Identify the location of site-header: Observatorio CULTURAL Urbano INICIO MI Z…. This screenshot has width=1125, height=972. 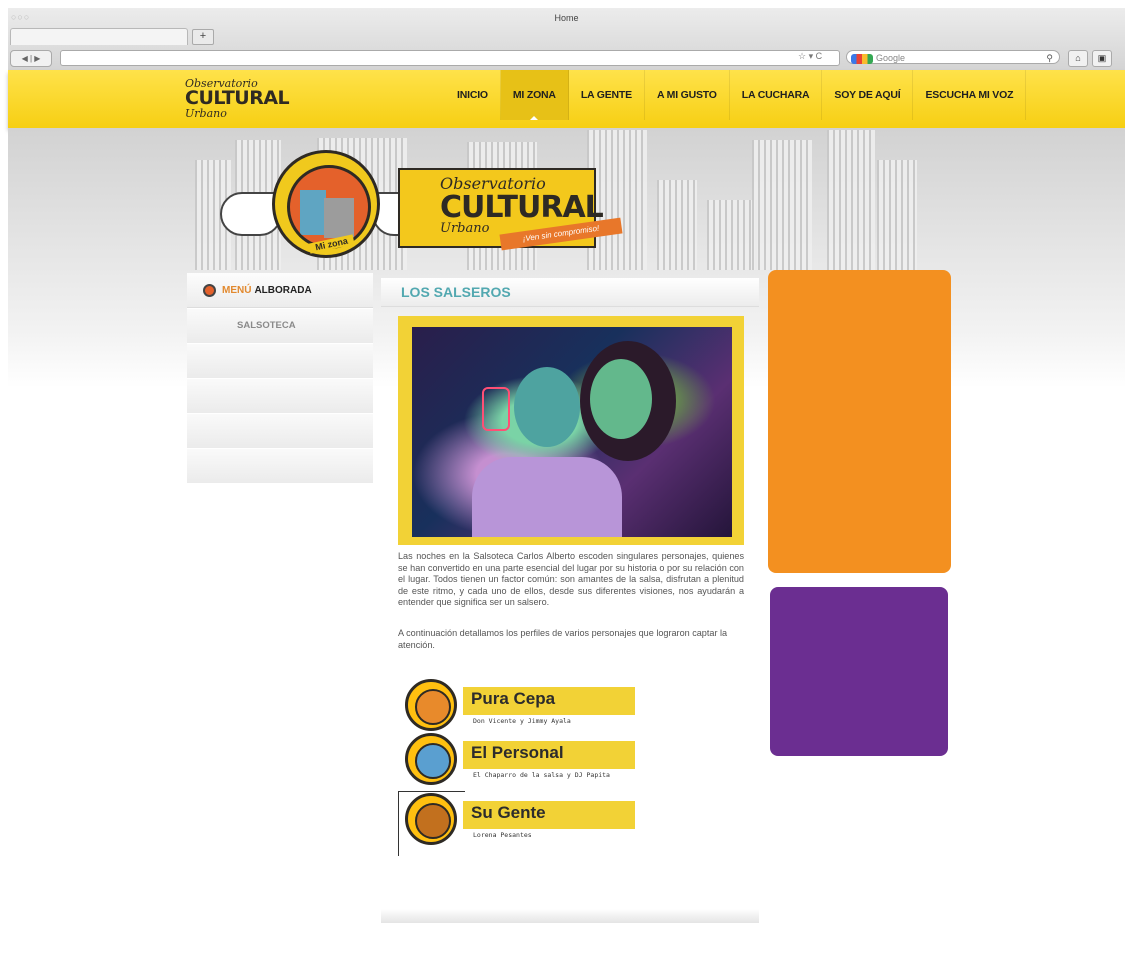
(566, 99).